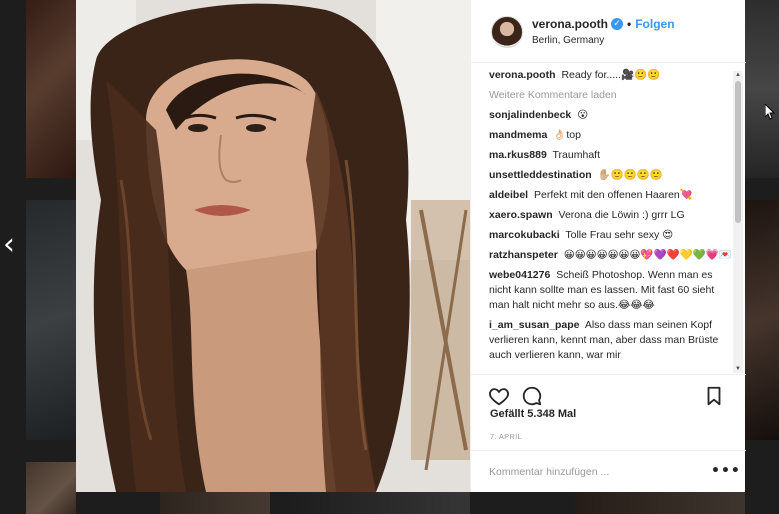 Image resolution: width=779 pixels, height=514 pixels. Describe the element at coordinates (519, 275) in the screenshot. I see `comment-username: webe041276` at that location.